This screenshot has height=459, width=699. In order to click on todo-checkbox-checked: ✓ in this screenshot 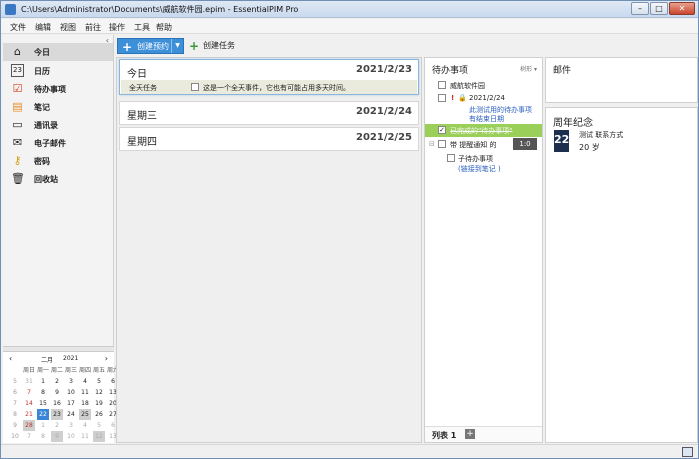, I will do `click(442, 130)`.